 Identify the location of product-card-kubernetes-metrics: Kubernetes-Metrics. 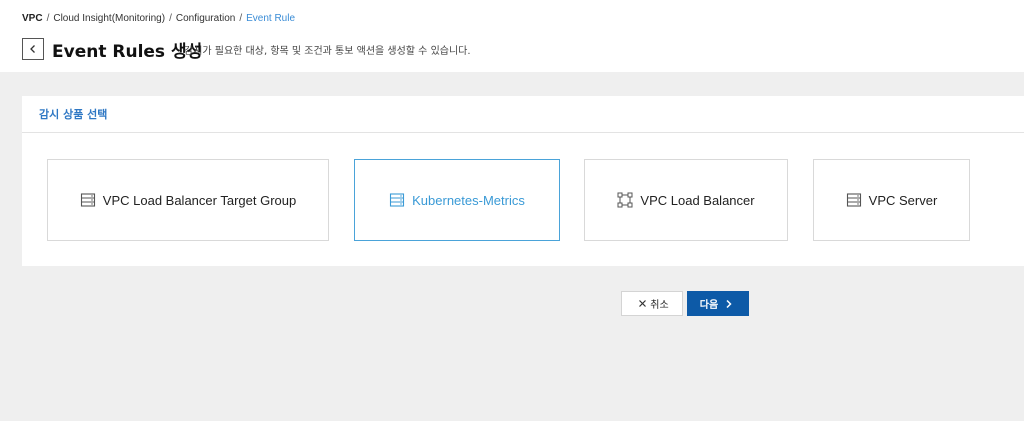
(457, 200).